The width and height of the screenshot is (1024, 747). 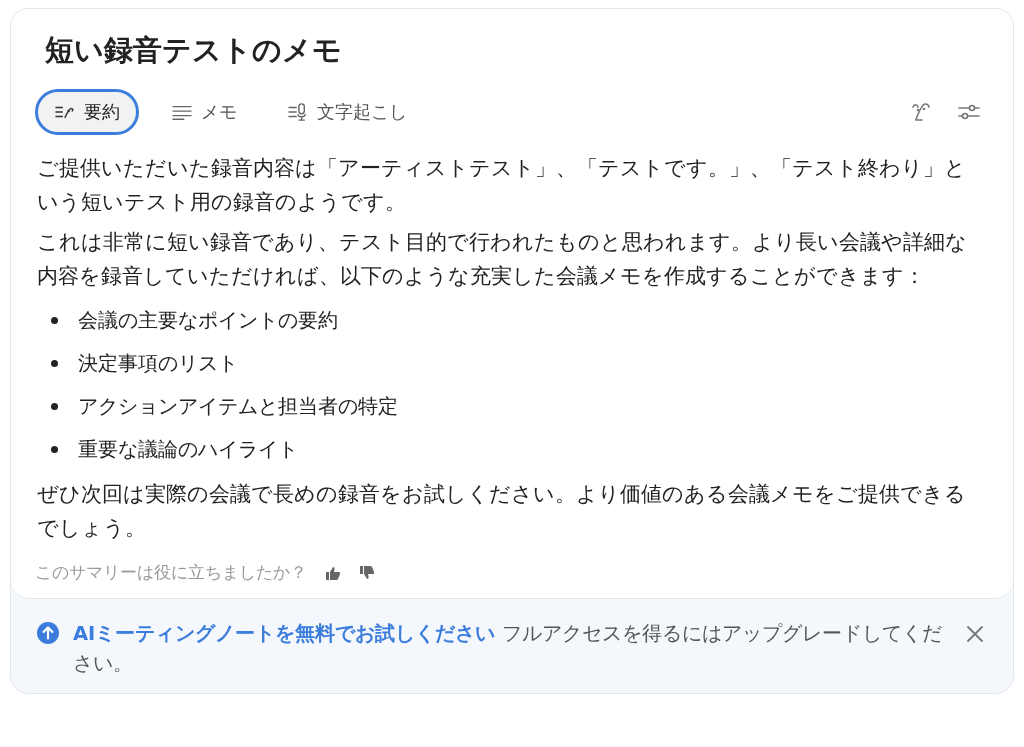 What do you see at coordinates (502, 185) in the screenshot?
I see `summary-paragraph: ご提供いただいた録音内容は「アーティストテスト」、「テストです。」、「テスト終わり」という短いテスト用の録音のようです。` at bounding box center [502, 185].